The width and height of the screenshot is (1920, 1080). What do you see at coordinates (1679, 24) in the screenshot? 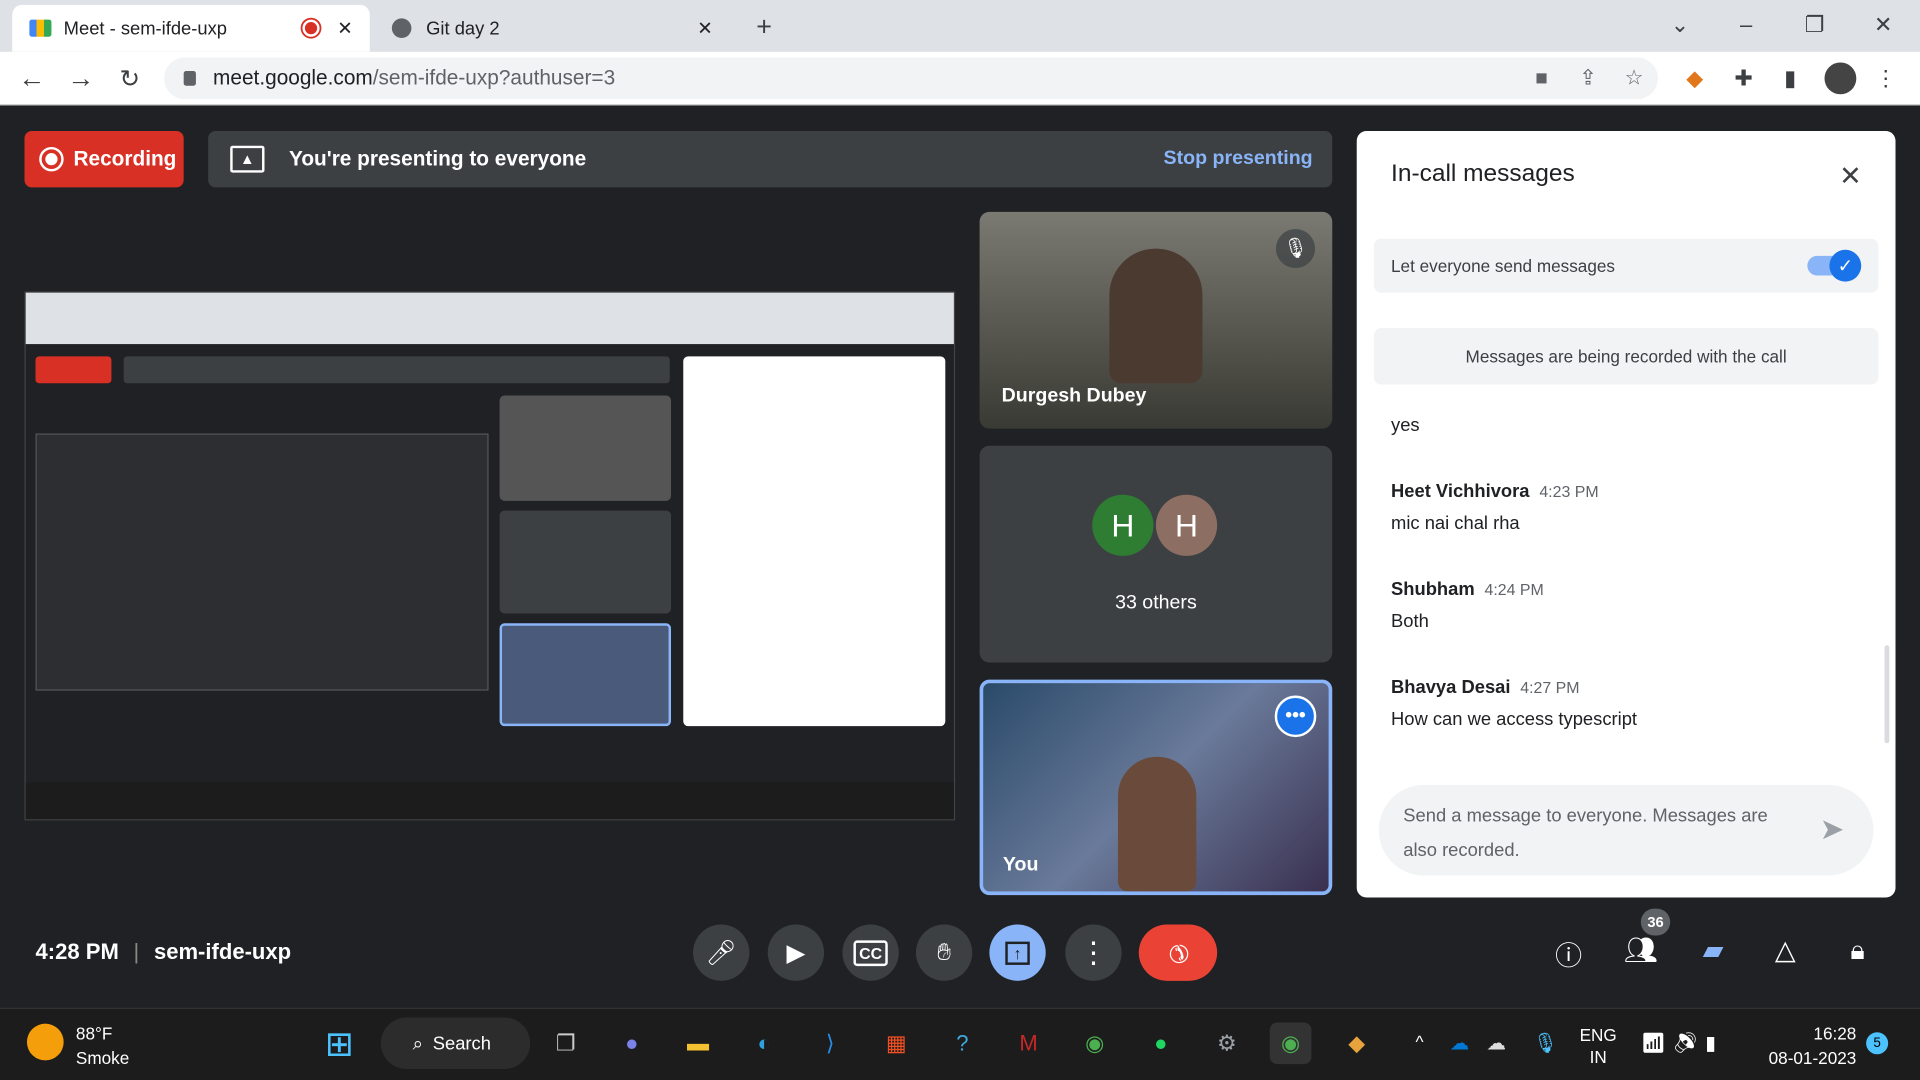
I see `tab-search-chevron-icon: ⌄` at bounding box center [1679, 24].